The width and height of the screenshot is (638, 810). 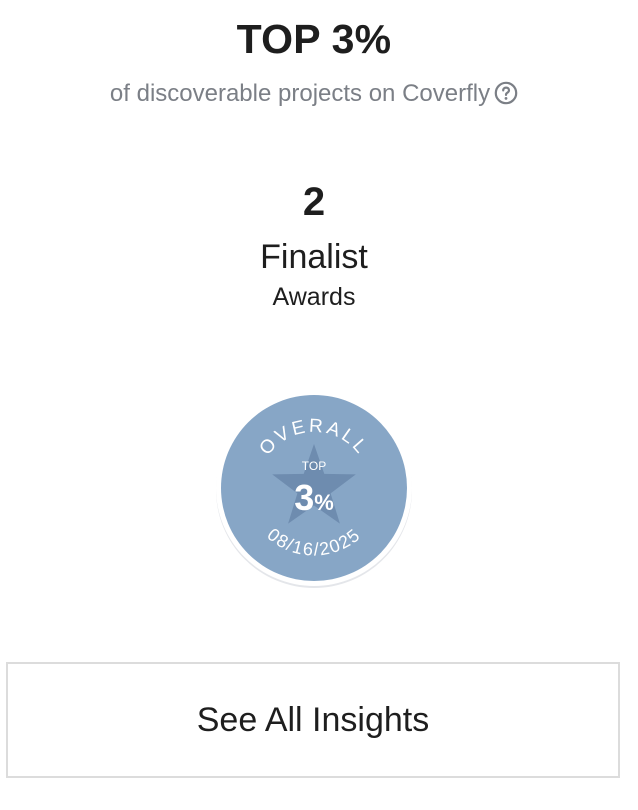 I want to click on question-circle-icon, so click(x=506, y=93).